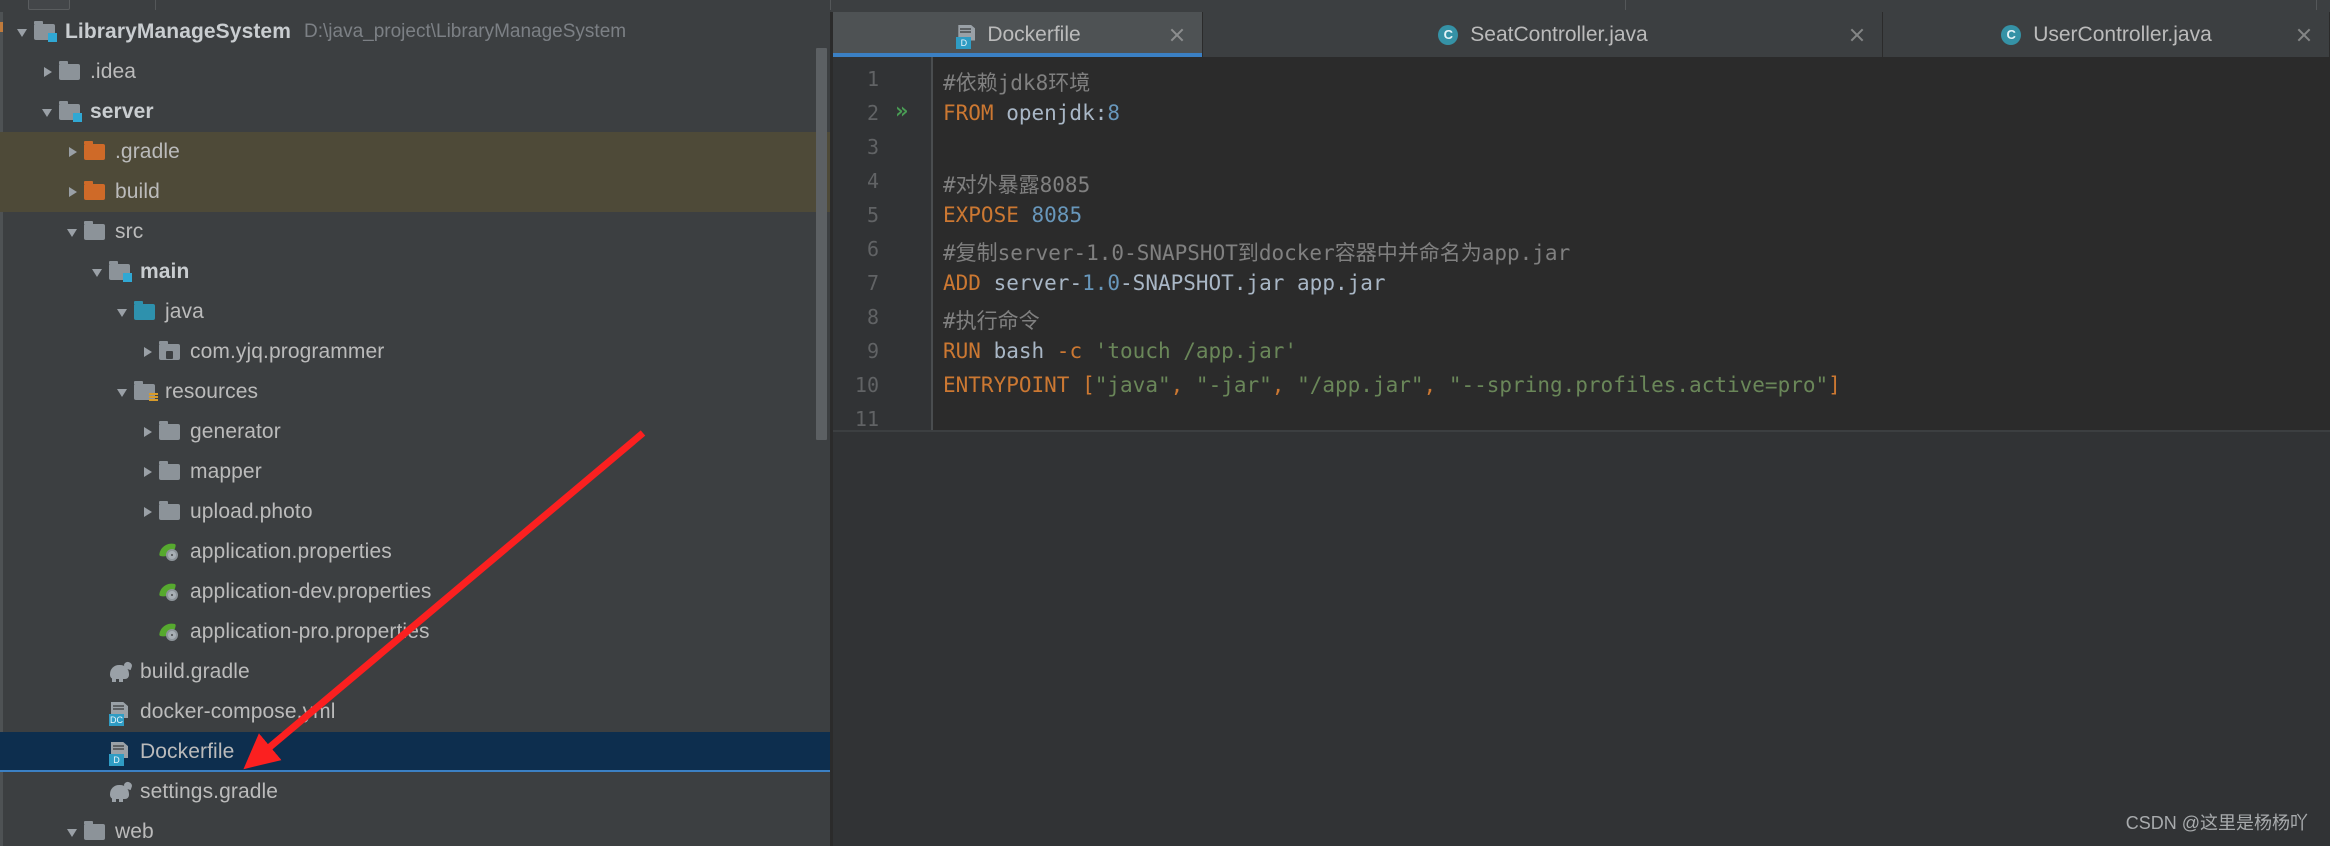 The width and height of the screenshot is (2330, 846). I want to click on code-line: #对外暴露8085, so click(1016, 184).